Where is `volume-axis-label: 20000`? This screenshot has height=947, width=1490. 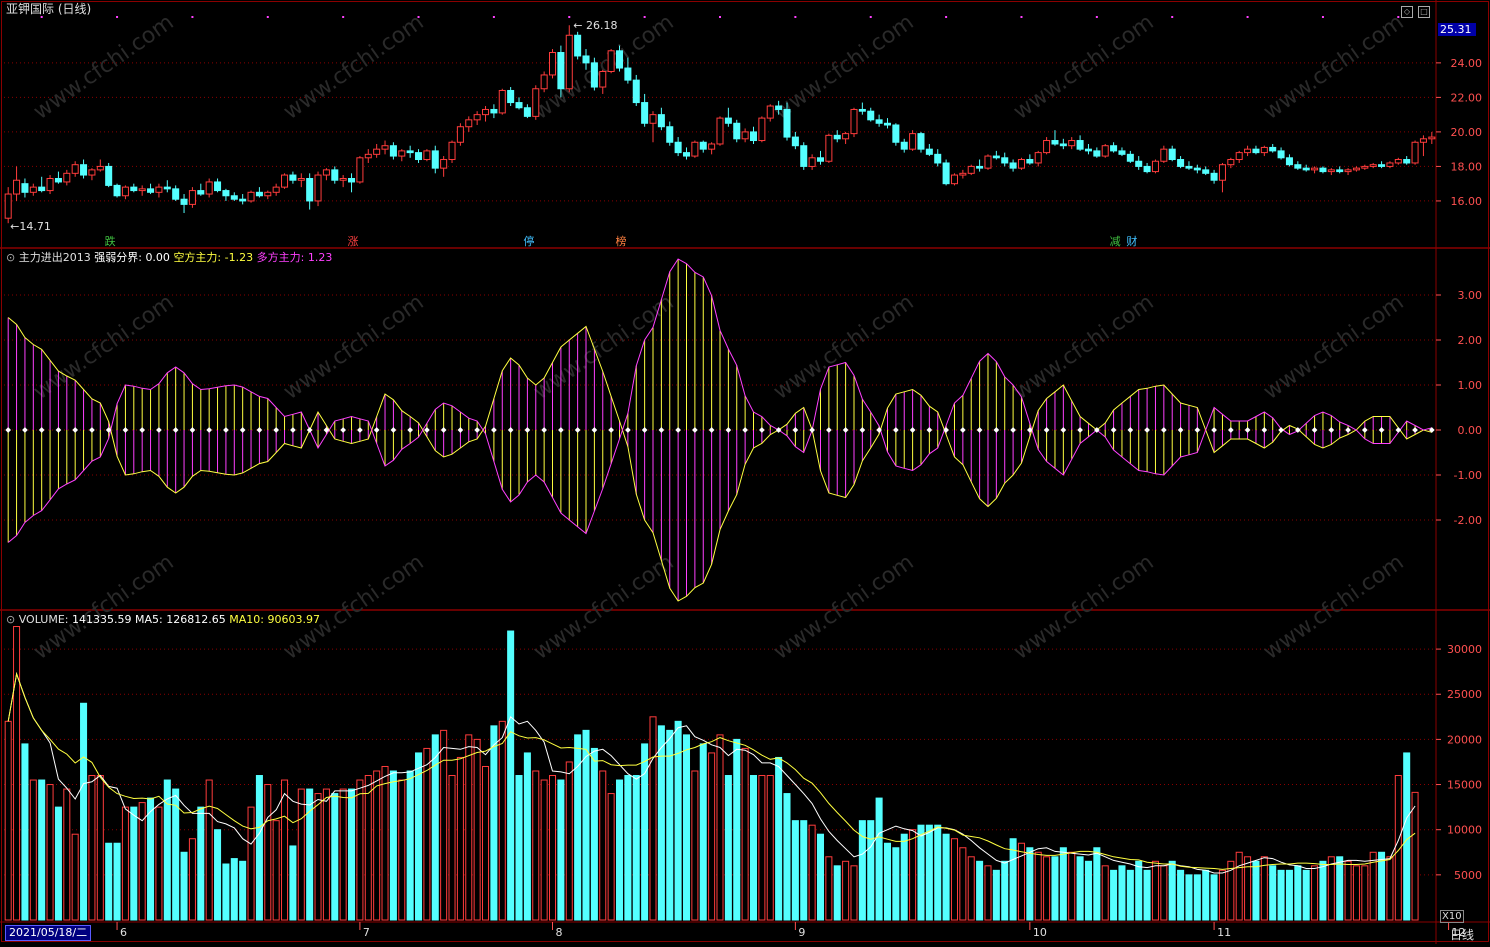
volume-axis-label: 20000 is located at coordinates (1464, 739).